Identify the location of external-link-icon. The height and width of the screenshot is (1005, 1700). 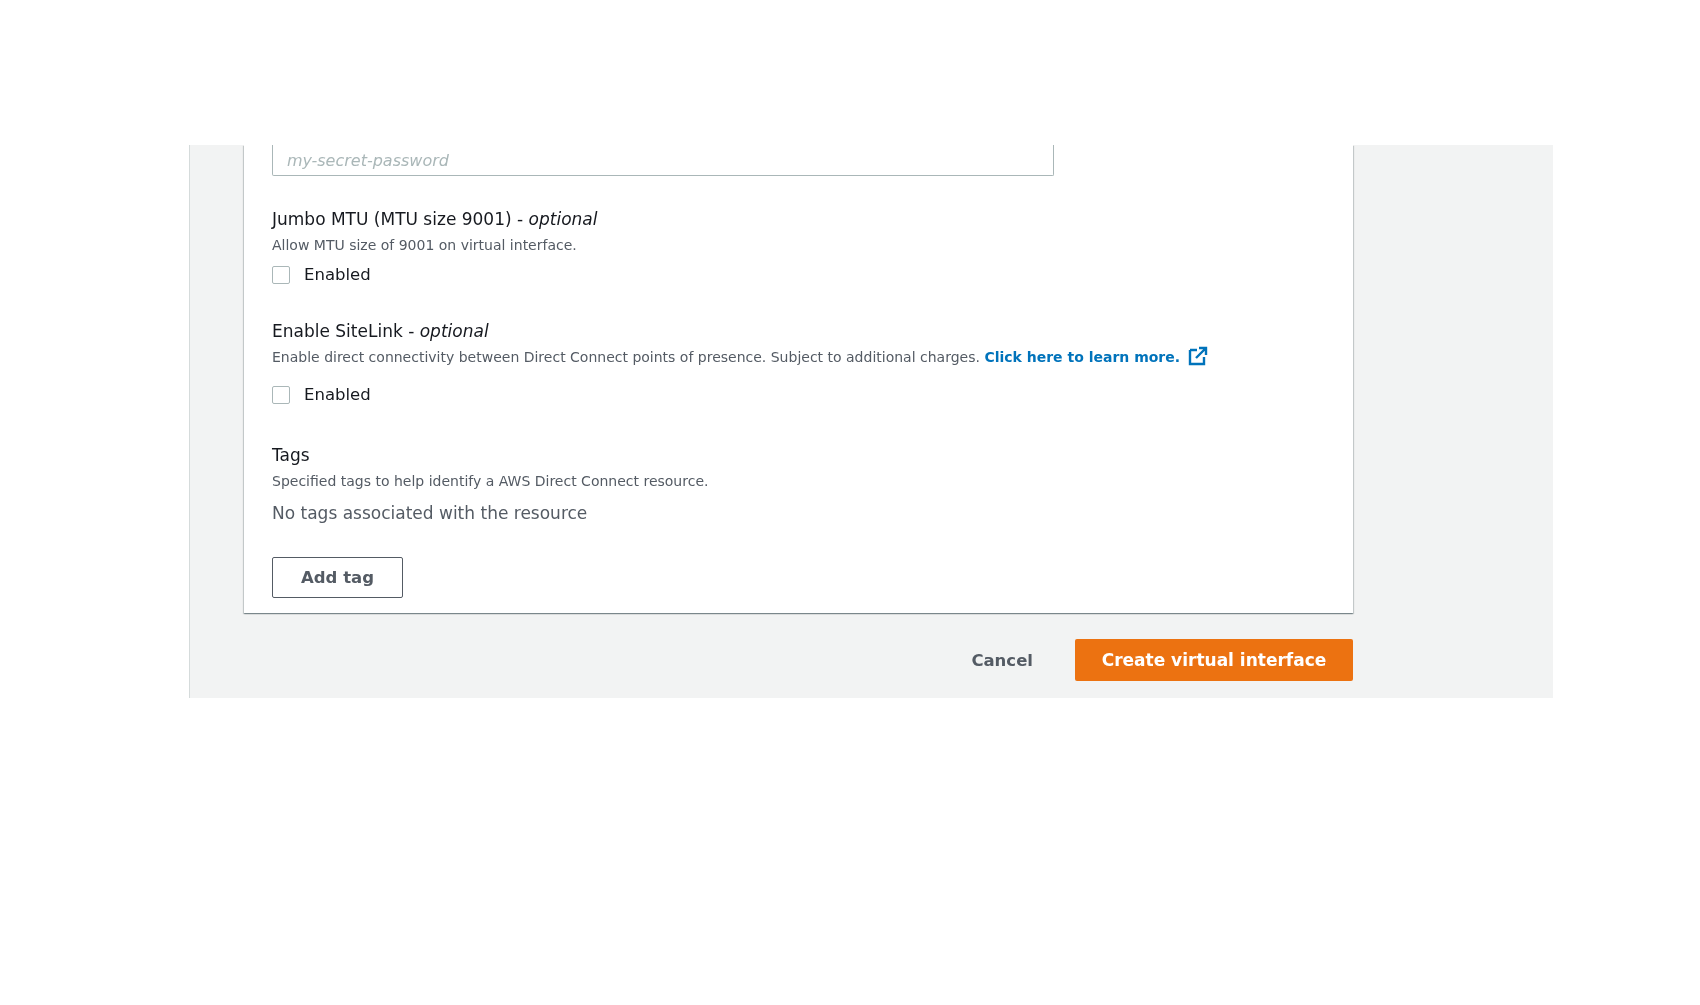
(1198, 356).